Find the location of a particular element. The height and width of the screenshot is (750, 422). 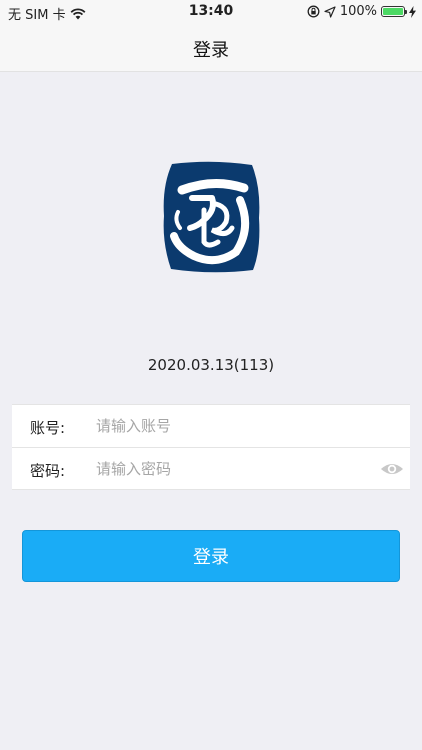

status-bar: 无 SIM 卡 13:40 100% is located at coordinates (211, 12).